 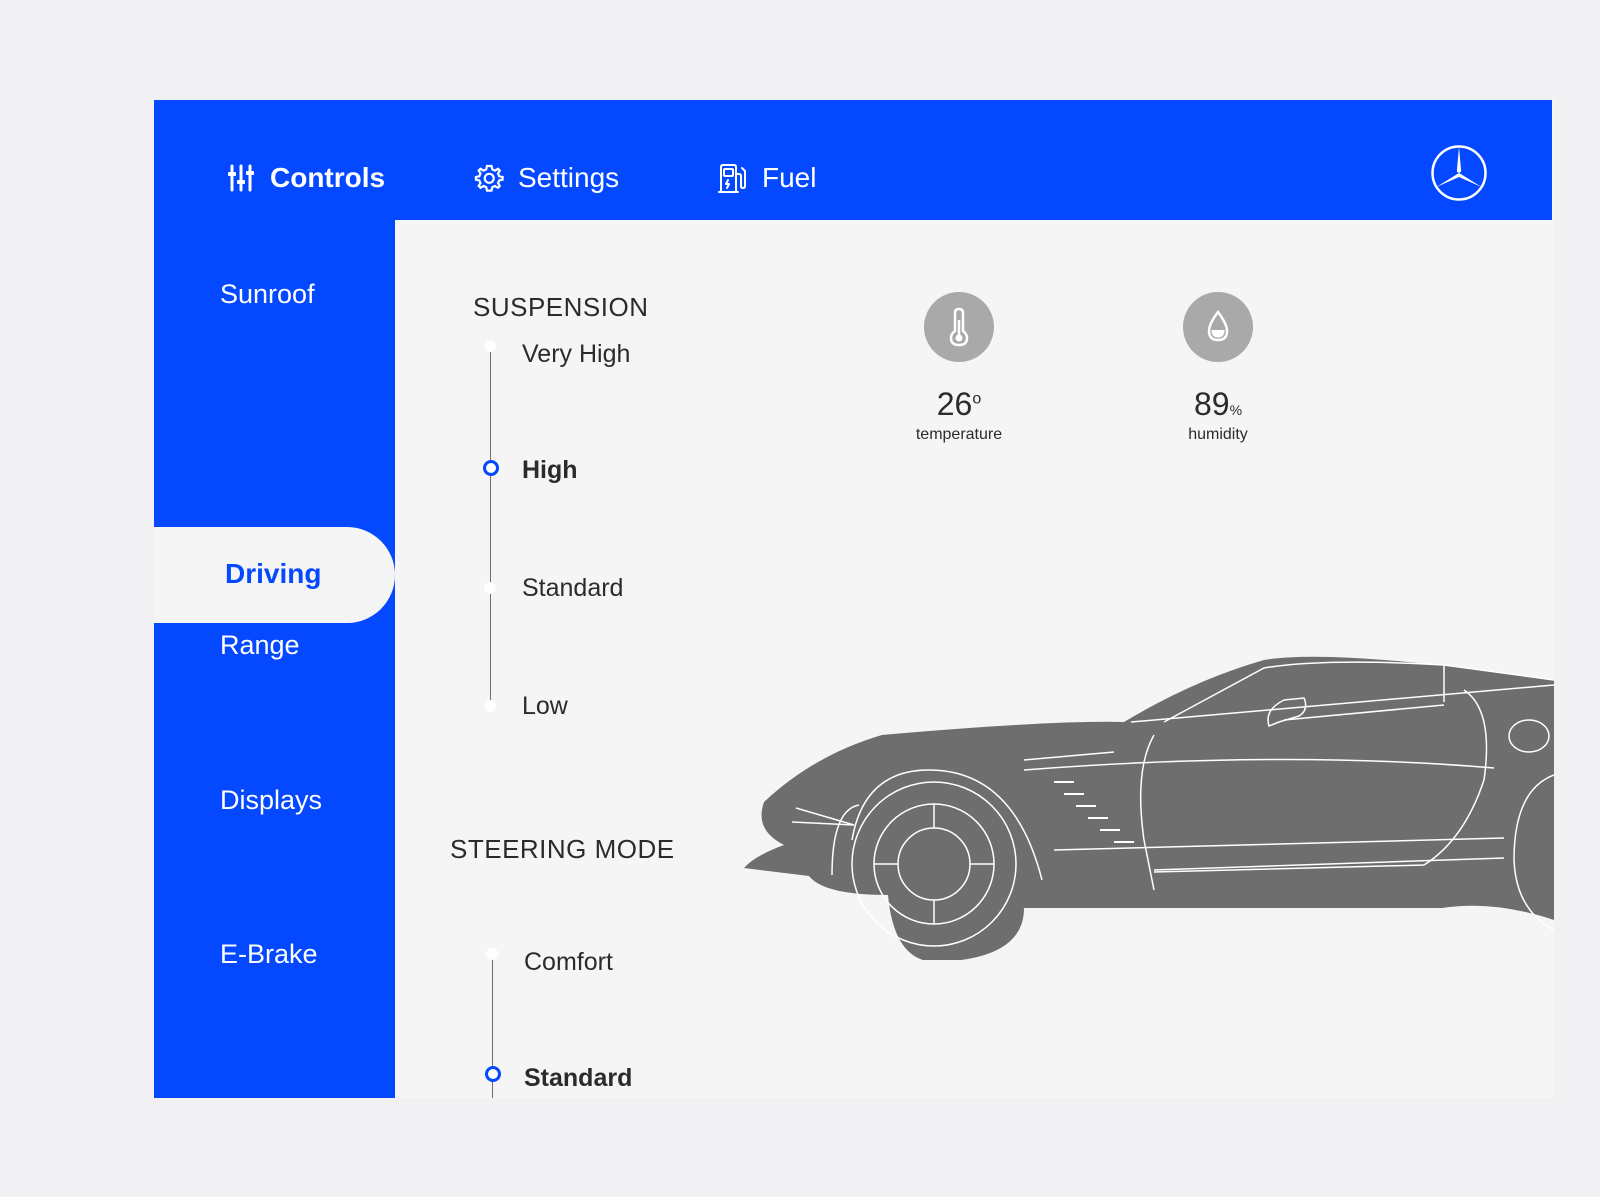 What do you see at coordinates (271, 800) in the screenshot?
I see `sidebar-item-displays: Displays` at bounding box center [271, 800].